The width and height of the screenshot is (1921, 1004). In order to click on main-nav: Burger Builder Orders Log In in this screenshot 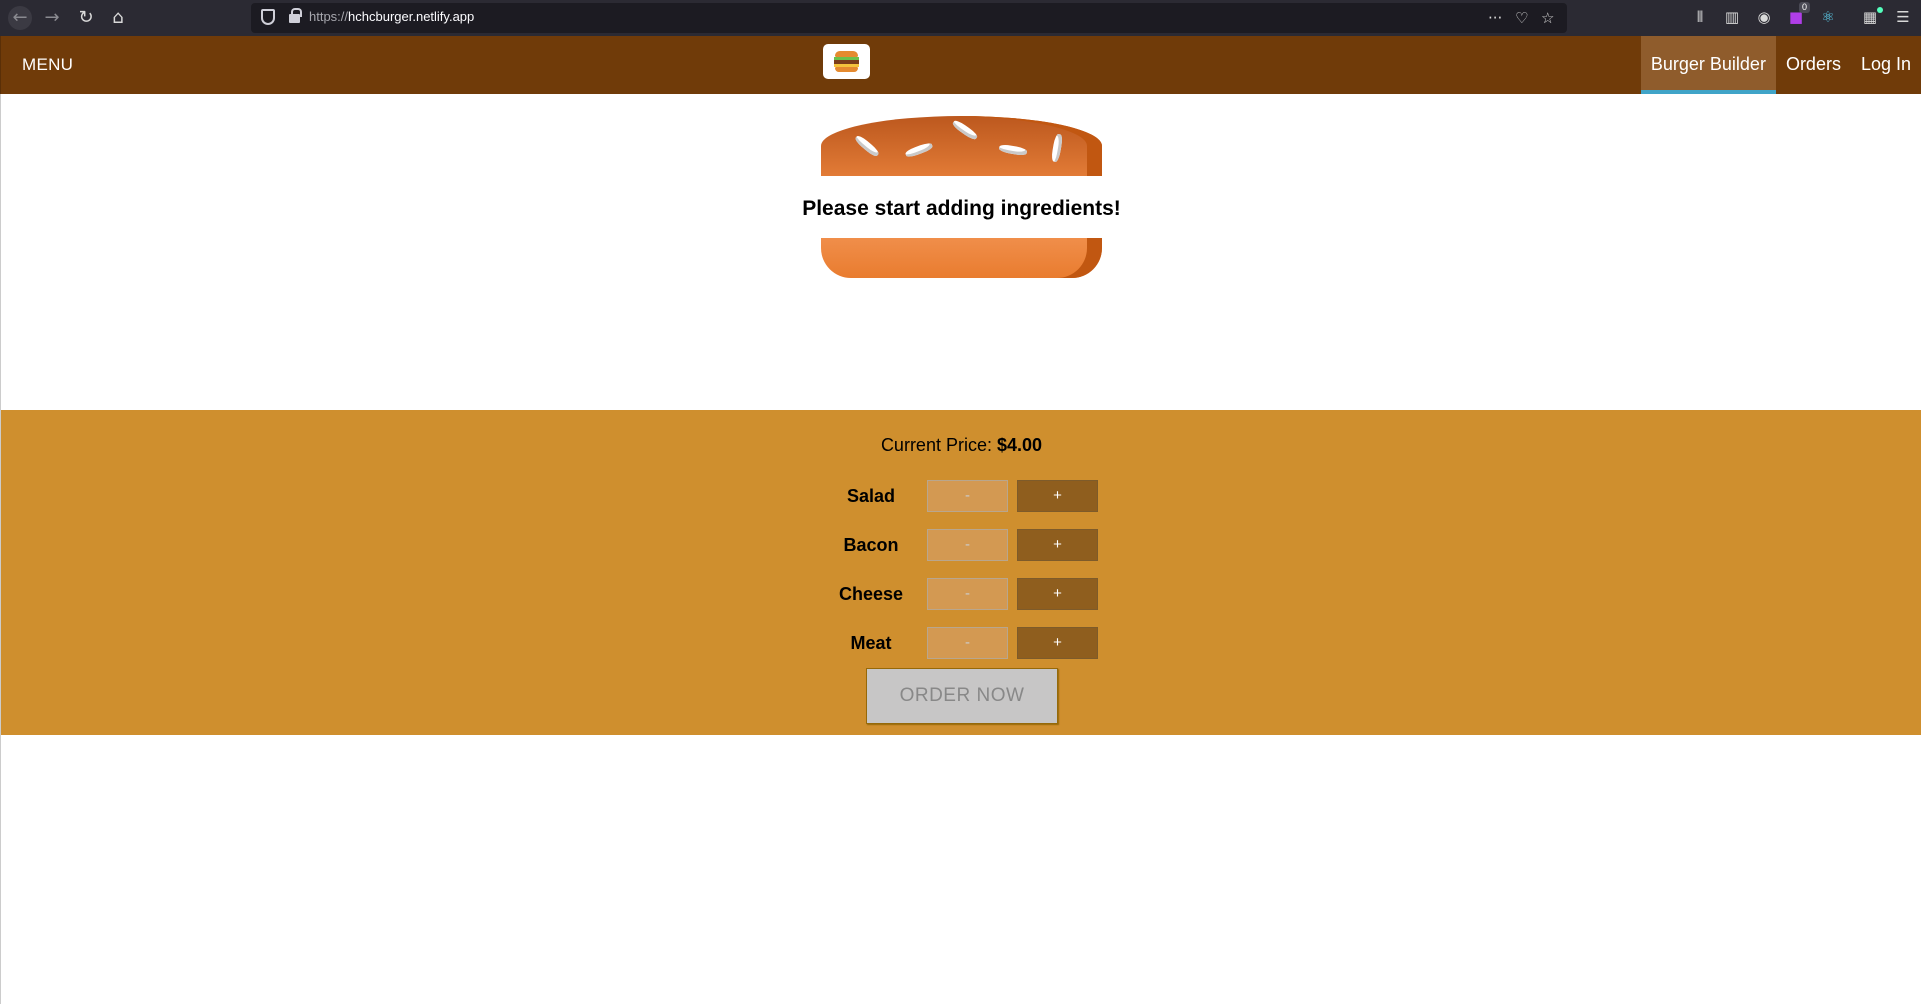, I will do `click(1780, 65)`.